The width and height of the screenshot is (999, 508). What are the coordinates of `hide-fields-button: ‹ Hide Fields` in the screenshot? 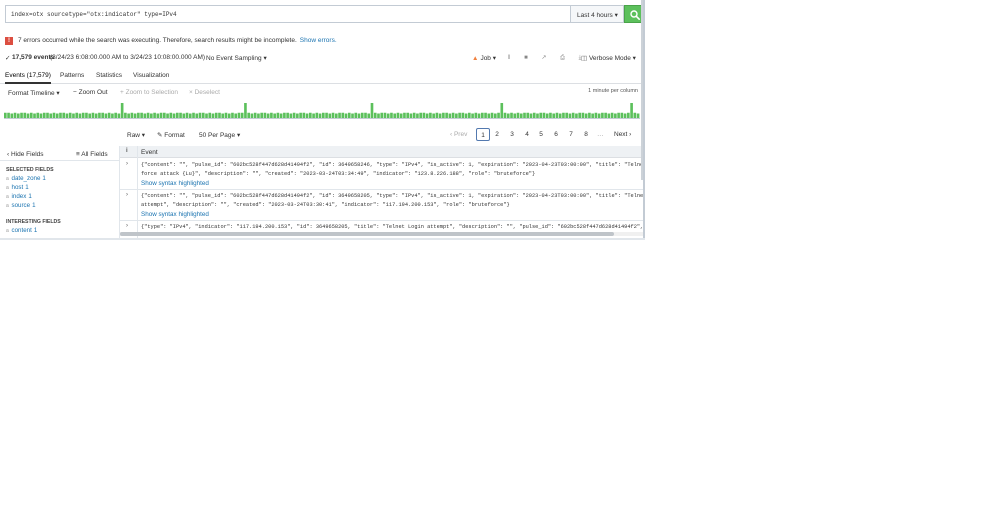 It's located at (25, 154).